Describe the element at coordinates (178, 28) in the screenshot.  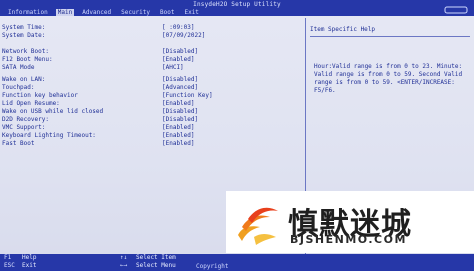
I see `setting-value: [ :09:03]` at that location.